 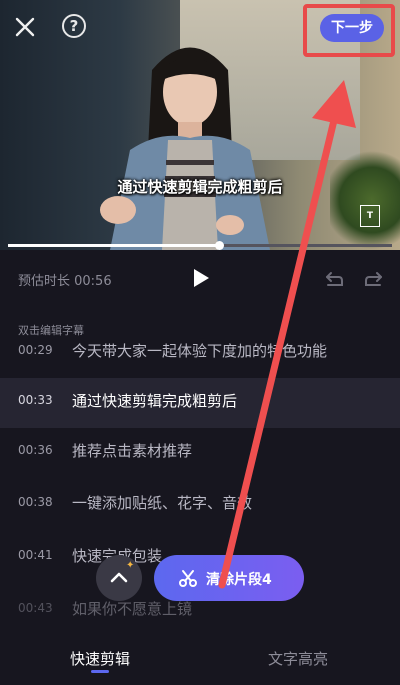 What do you see at coordinates (201, 278) in the screenshot?
I see `play-icon` at bounding box center [201, 278].